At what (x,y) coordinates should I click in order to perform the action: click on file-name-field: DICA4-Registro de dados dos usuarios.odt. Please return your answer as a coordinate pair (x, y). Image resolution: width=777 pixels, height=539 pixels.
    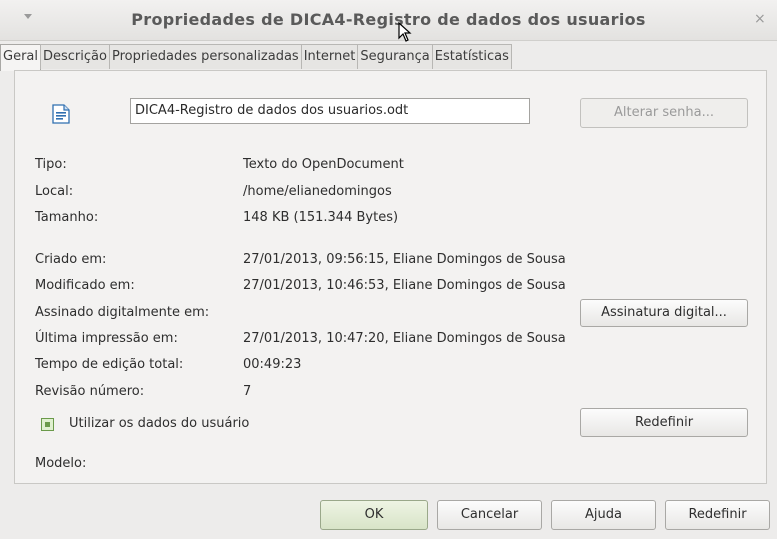
    Looking at the image, I should click on (330, 111).